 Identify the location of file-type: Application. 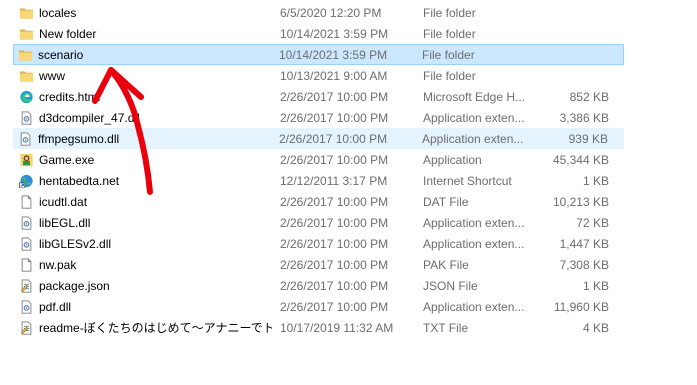
(452, 160).